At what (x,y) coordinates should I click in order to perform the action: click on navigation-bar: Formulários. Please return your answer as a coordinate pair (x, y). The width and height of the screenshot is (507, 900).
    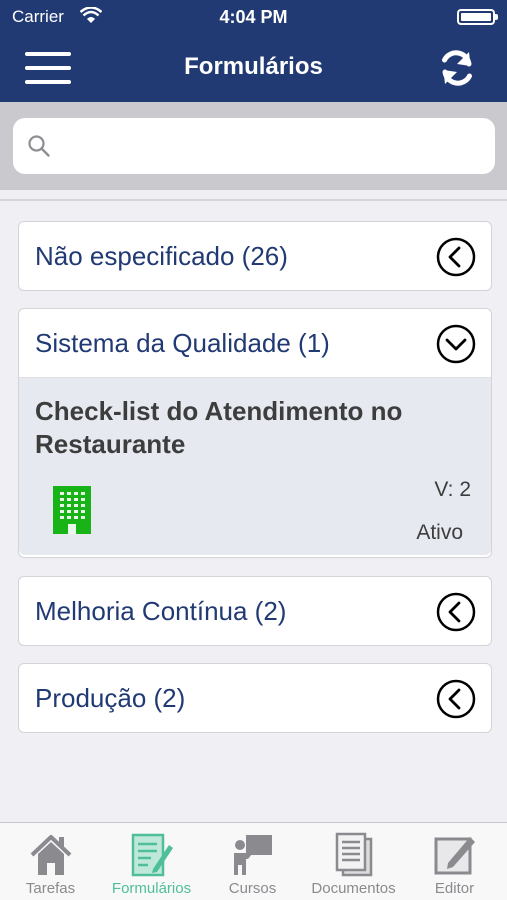
    Looking at the image, I should click on (253, 68).